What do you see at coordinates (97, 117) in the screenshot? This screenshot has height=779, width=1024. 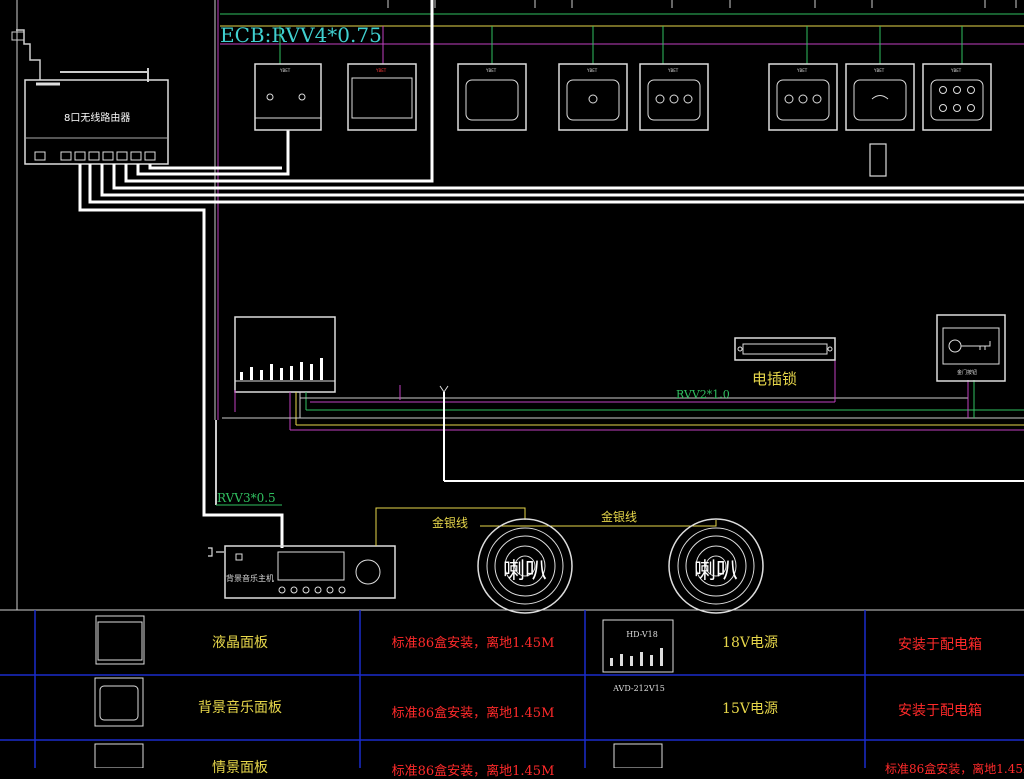 I see `router-label: 8口无线路由器` at bounding box center [97, 117].